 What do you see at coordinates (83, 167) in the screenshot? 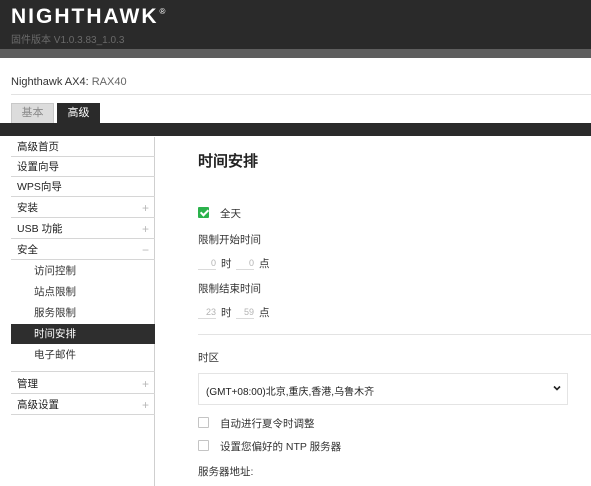
I see `sidebar-item-setup-wizard: 设置向导` at bounding box center [83, 167].